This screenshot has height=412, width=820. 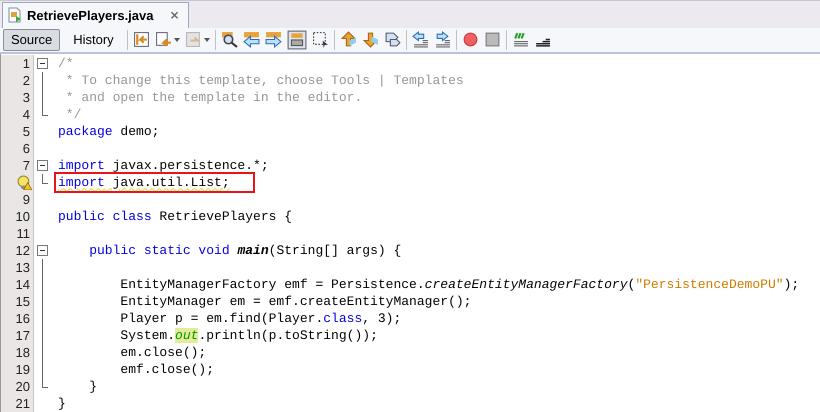 I want to click on line-number: 1, so click(x=26, y=63).